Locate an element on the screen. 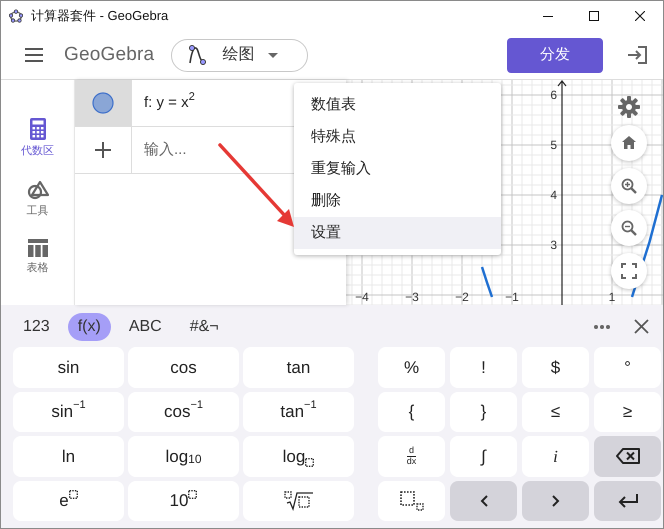 The image size is (664, 529). keyboard-key: e is located at coordinates (68, 500).